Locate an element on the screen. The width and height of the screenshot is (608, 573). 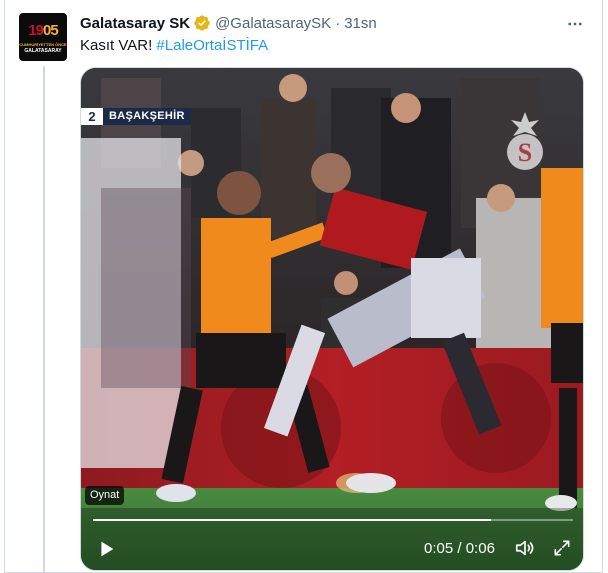
duration: 0:06 is located at coordinates (480, 548).